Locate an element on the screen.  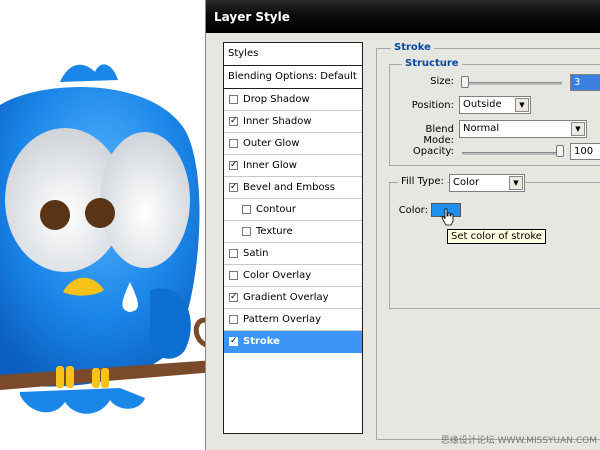
size-slider-thumb is located at coordinates (465, 82).